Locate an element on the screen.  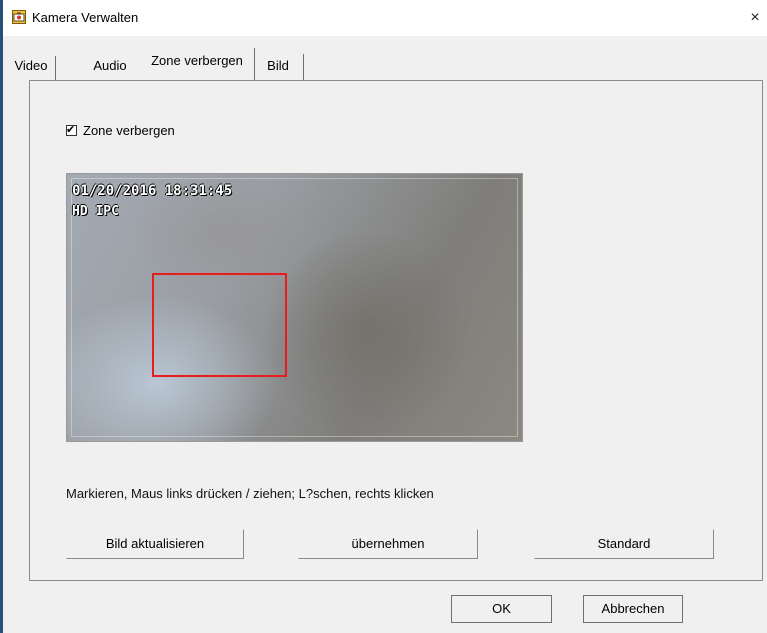
osd-timestamp: 01/20/2016 18:31:45 is located at coordinates (152, 191).